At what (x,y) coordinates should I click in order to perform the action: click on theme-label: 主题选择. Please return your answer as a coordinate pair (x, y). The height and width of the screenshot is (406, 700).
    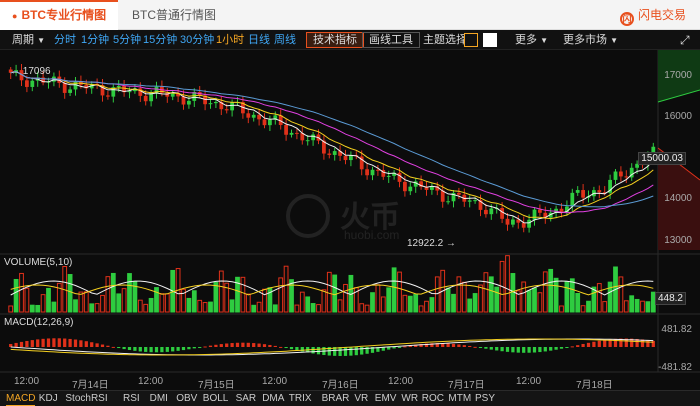
    Looking at the image, I should click on (445, 40).